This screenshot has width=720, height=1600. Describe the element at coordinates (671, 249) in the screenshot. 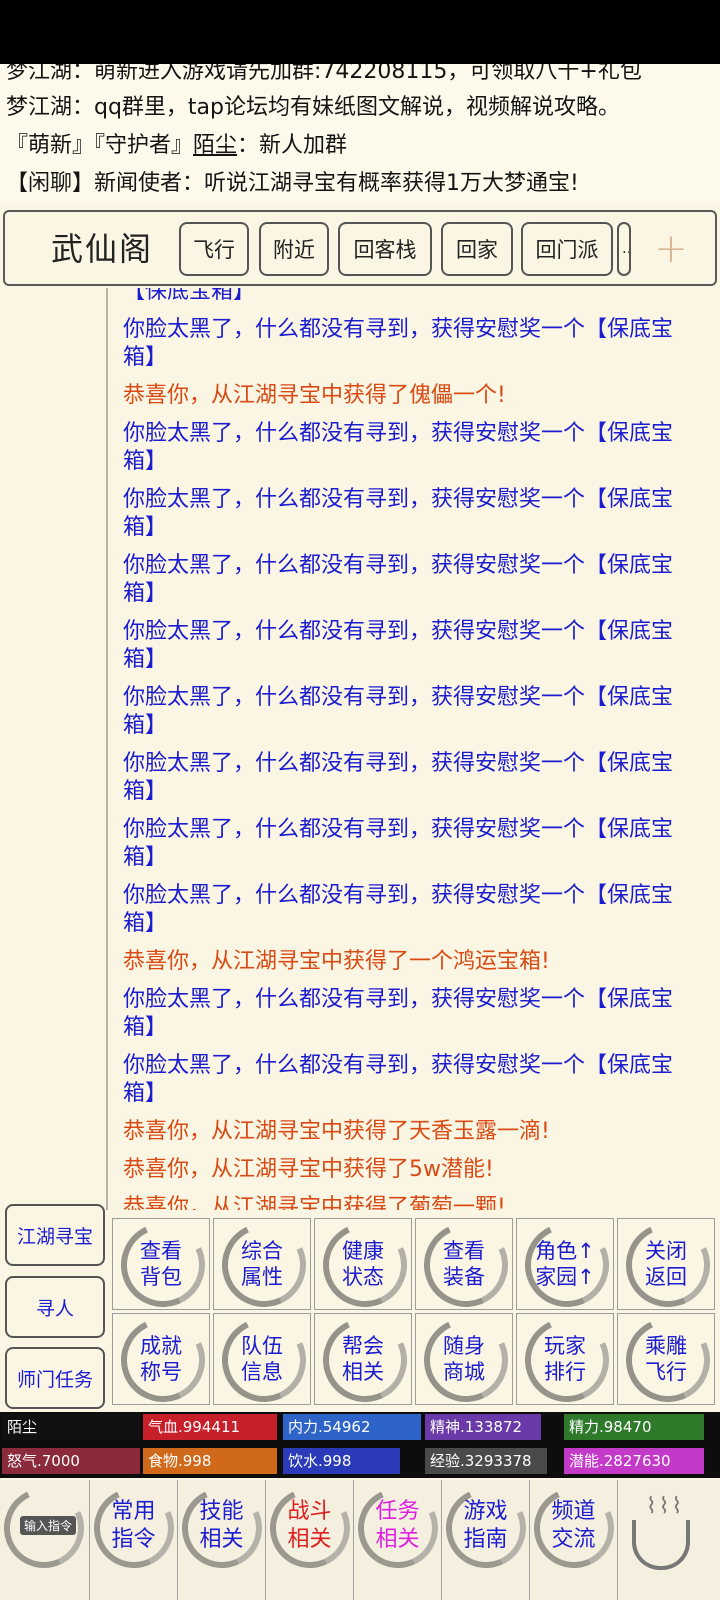

I see `plus-icon: +` at that location.